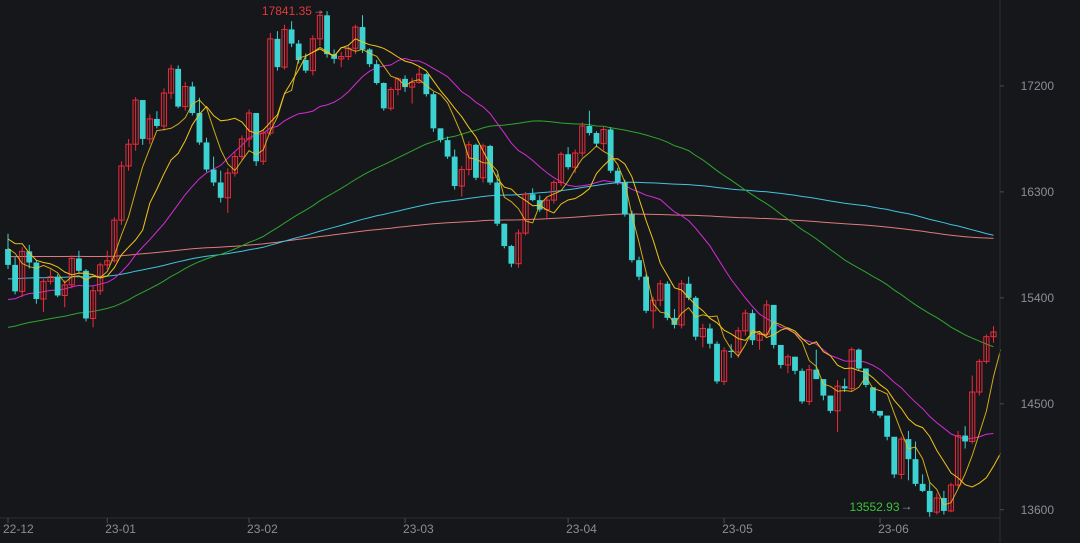 The height and width of the screenshot is (543, 1080). I want to click on x-tick-label: 23-01, so click(120, 529).